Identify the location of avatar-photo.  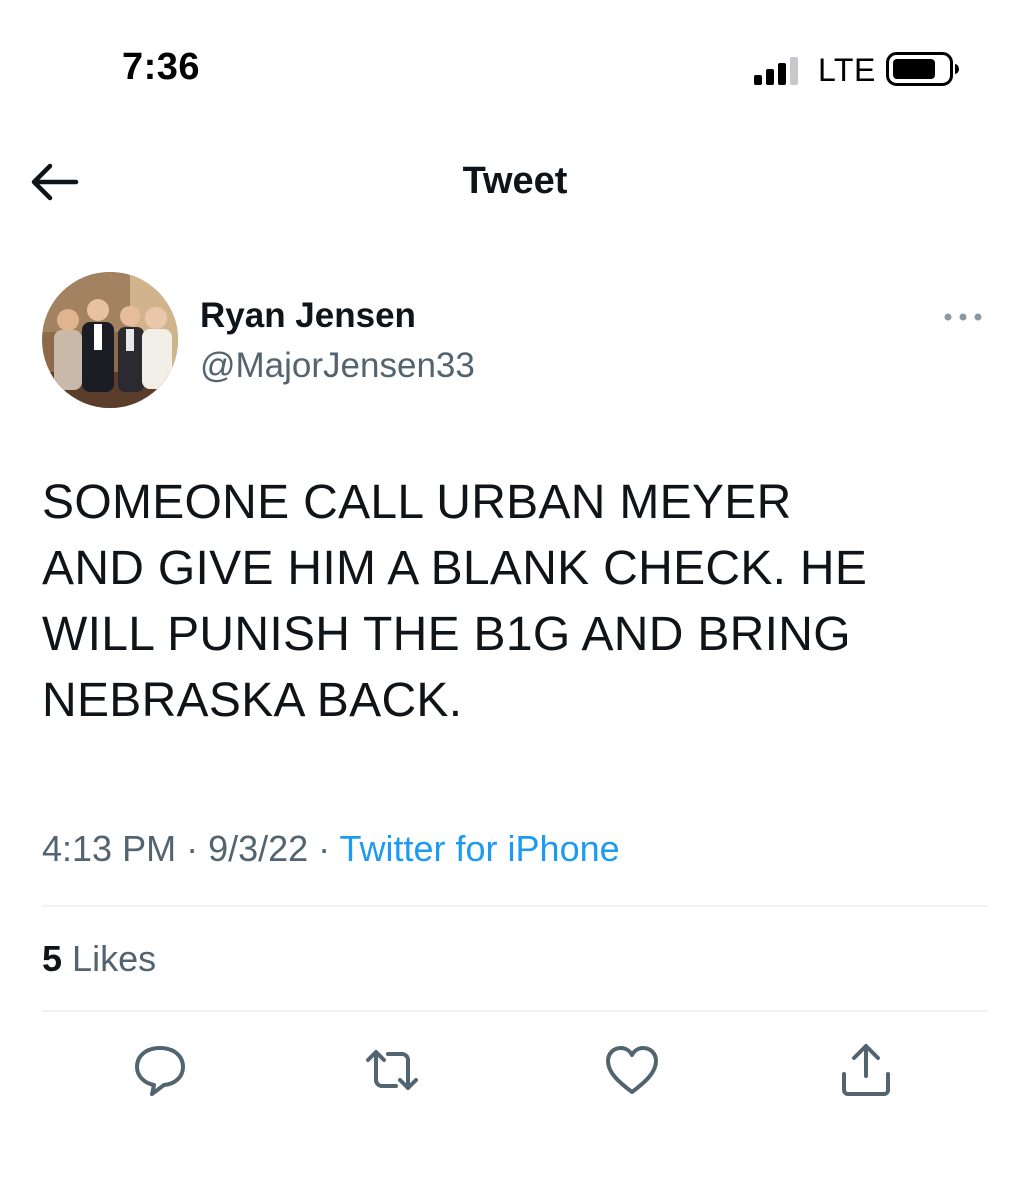
(110, 340).